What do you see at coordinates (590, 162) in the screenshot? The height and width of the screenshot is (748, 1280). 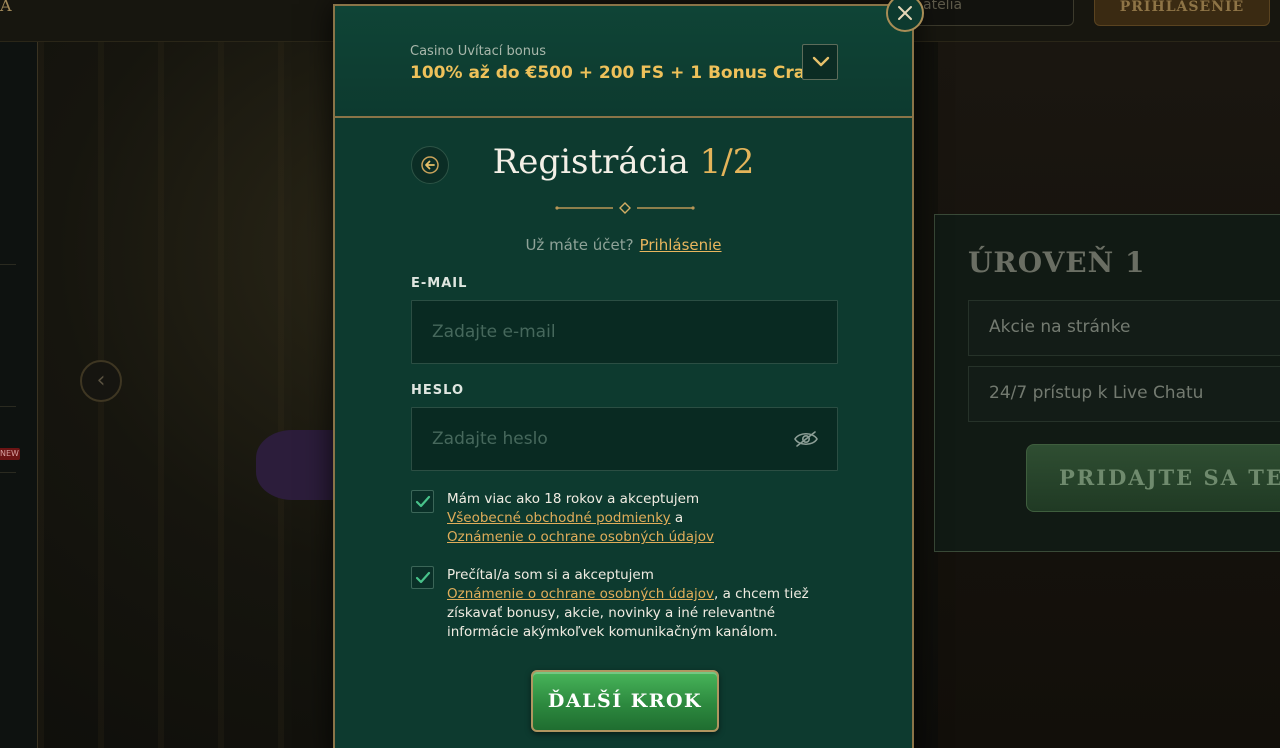 I see `page-title-text: Registrácia` at bounding box center [590, 162].